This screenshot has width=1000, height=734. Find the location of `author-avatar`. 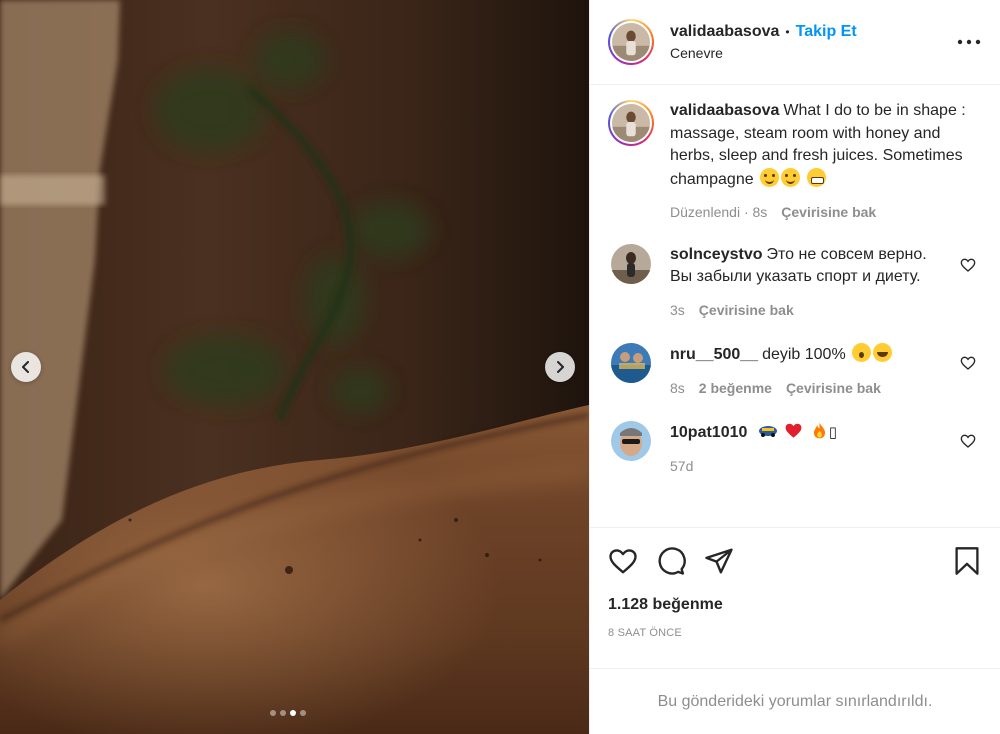

author-avatar is located at coordinates (631, 42).